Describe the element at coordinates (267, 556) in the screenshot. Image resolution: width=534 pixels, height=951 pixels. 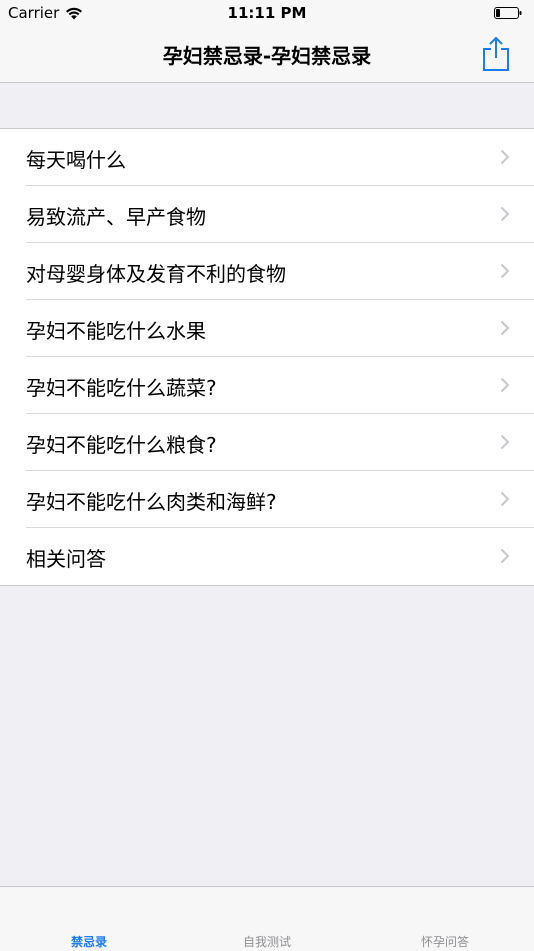
I see `list-item: 相关问答` at that location.